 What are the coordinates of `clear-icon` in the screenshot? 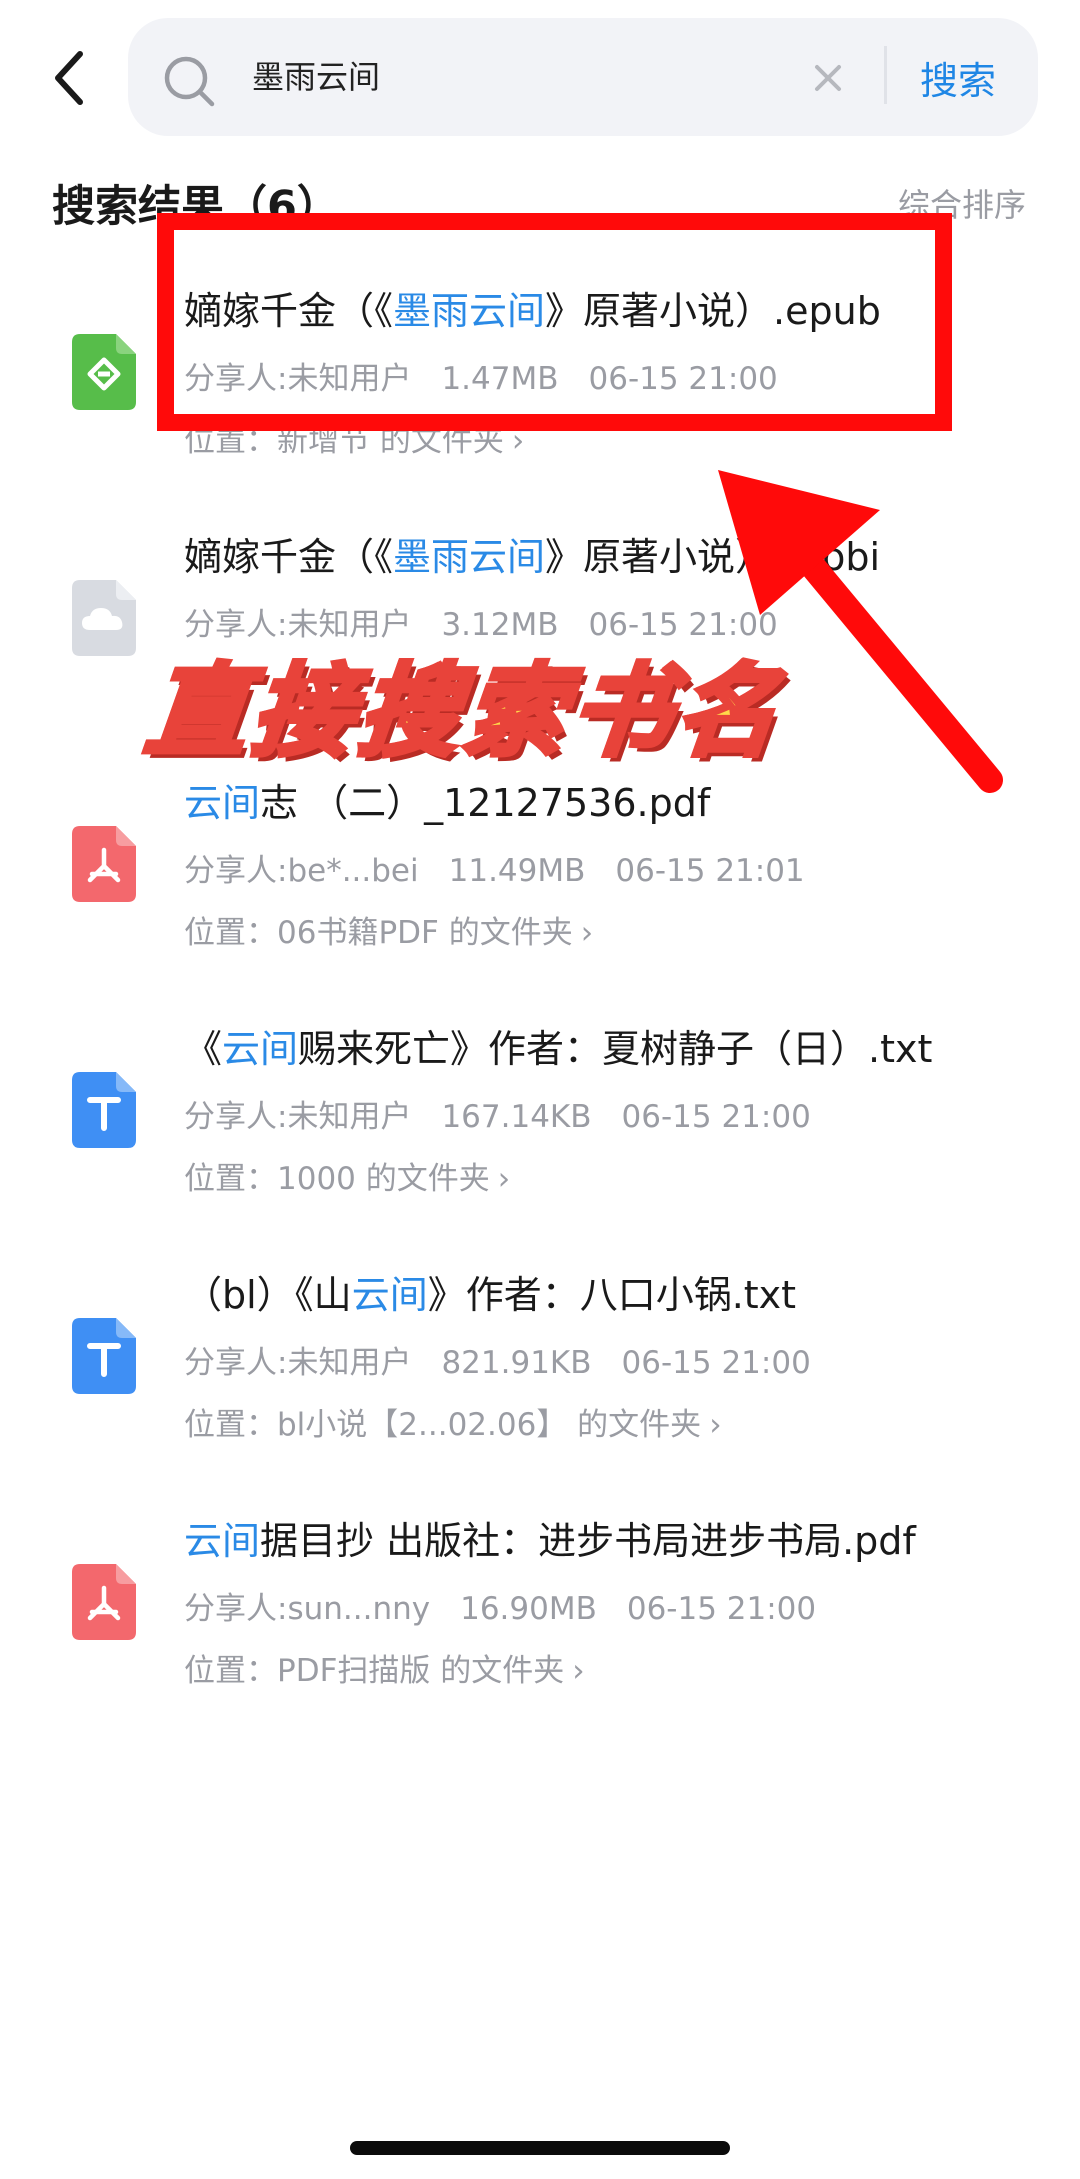 It's located at (828, 78).